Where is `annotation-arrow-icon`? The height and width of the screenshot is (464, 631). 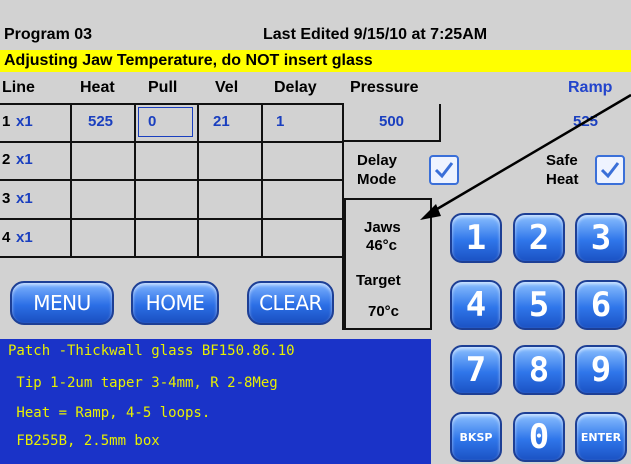
annotation-arrow-icon is located at coordinates (525, 156).